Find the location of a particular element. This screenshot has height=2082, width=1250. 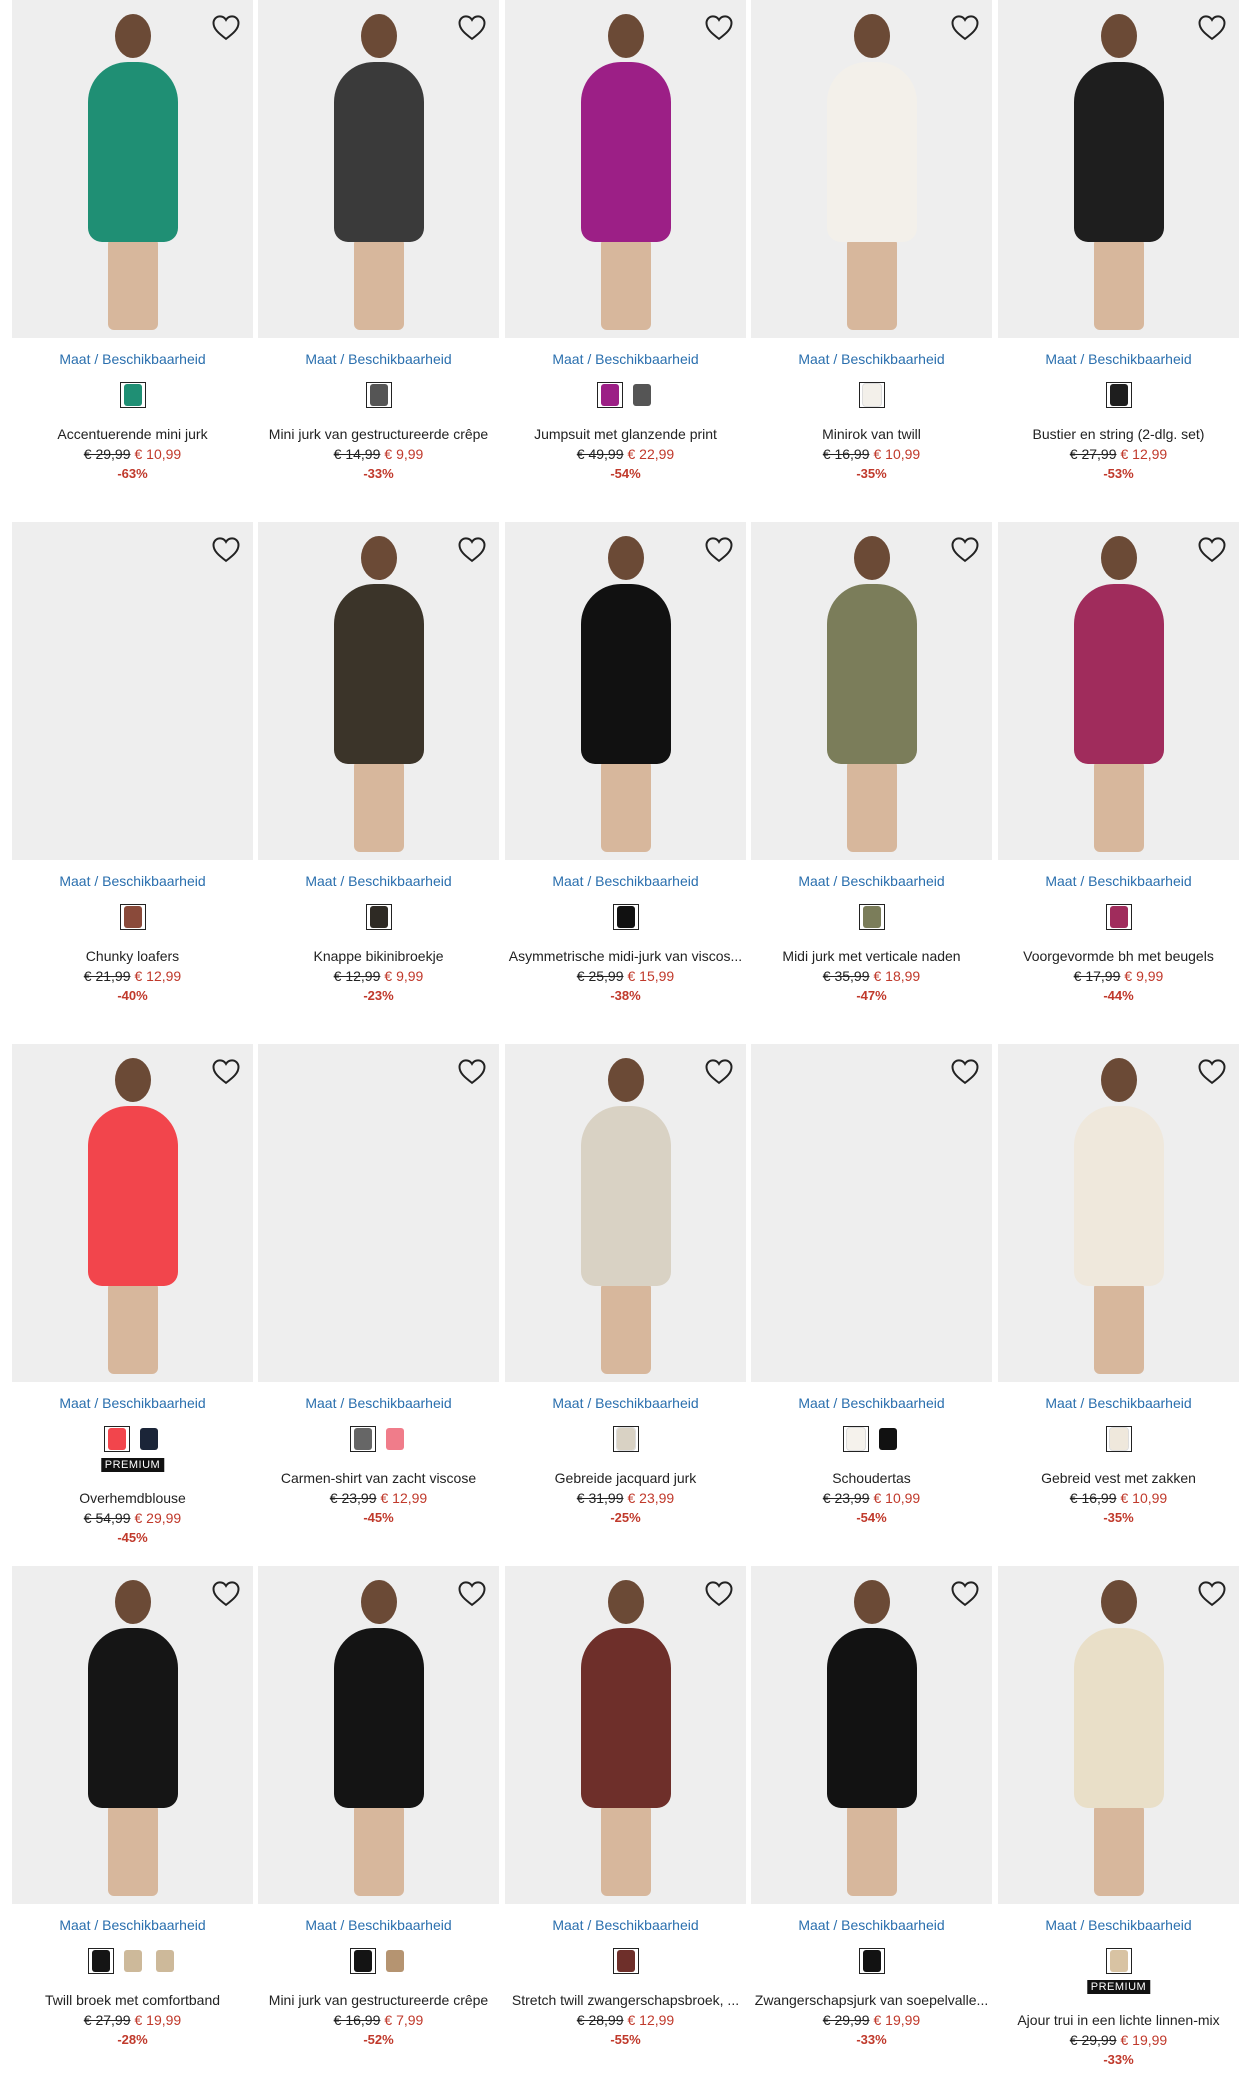

product-title: Gebreid vest met zakken is located at coordinates (1118, 1478).